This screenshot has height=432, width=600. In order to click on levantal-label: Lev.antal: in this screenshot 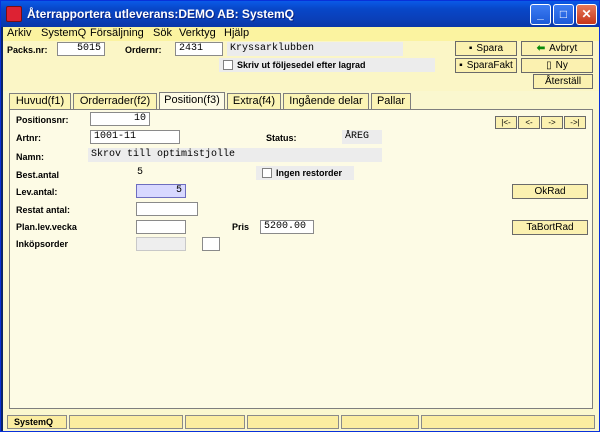, I will do `click(37, 192)`.